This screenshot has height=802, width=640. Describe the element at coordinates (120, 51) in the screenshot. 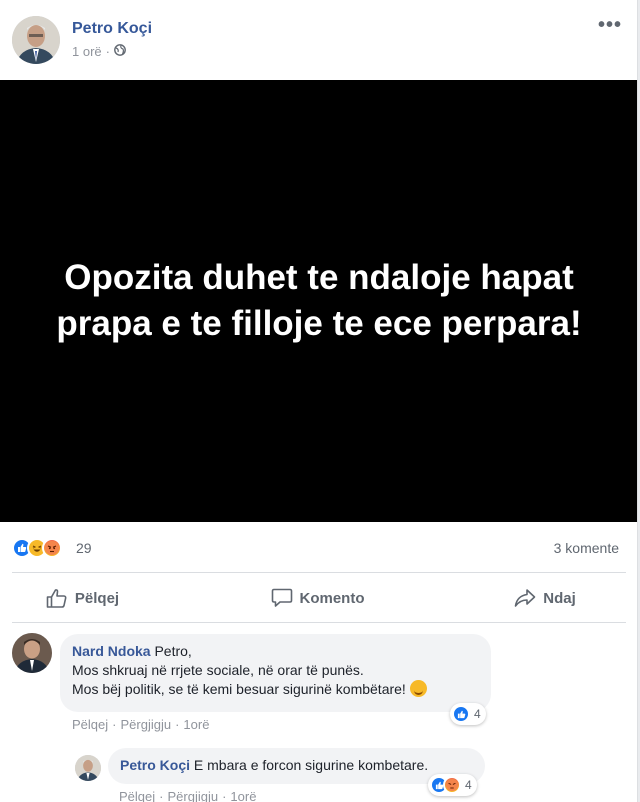

I see `globe-icon` at that location.